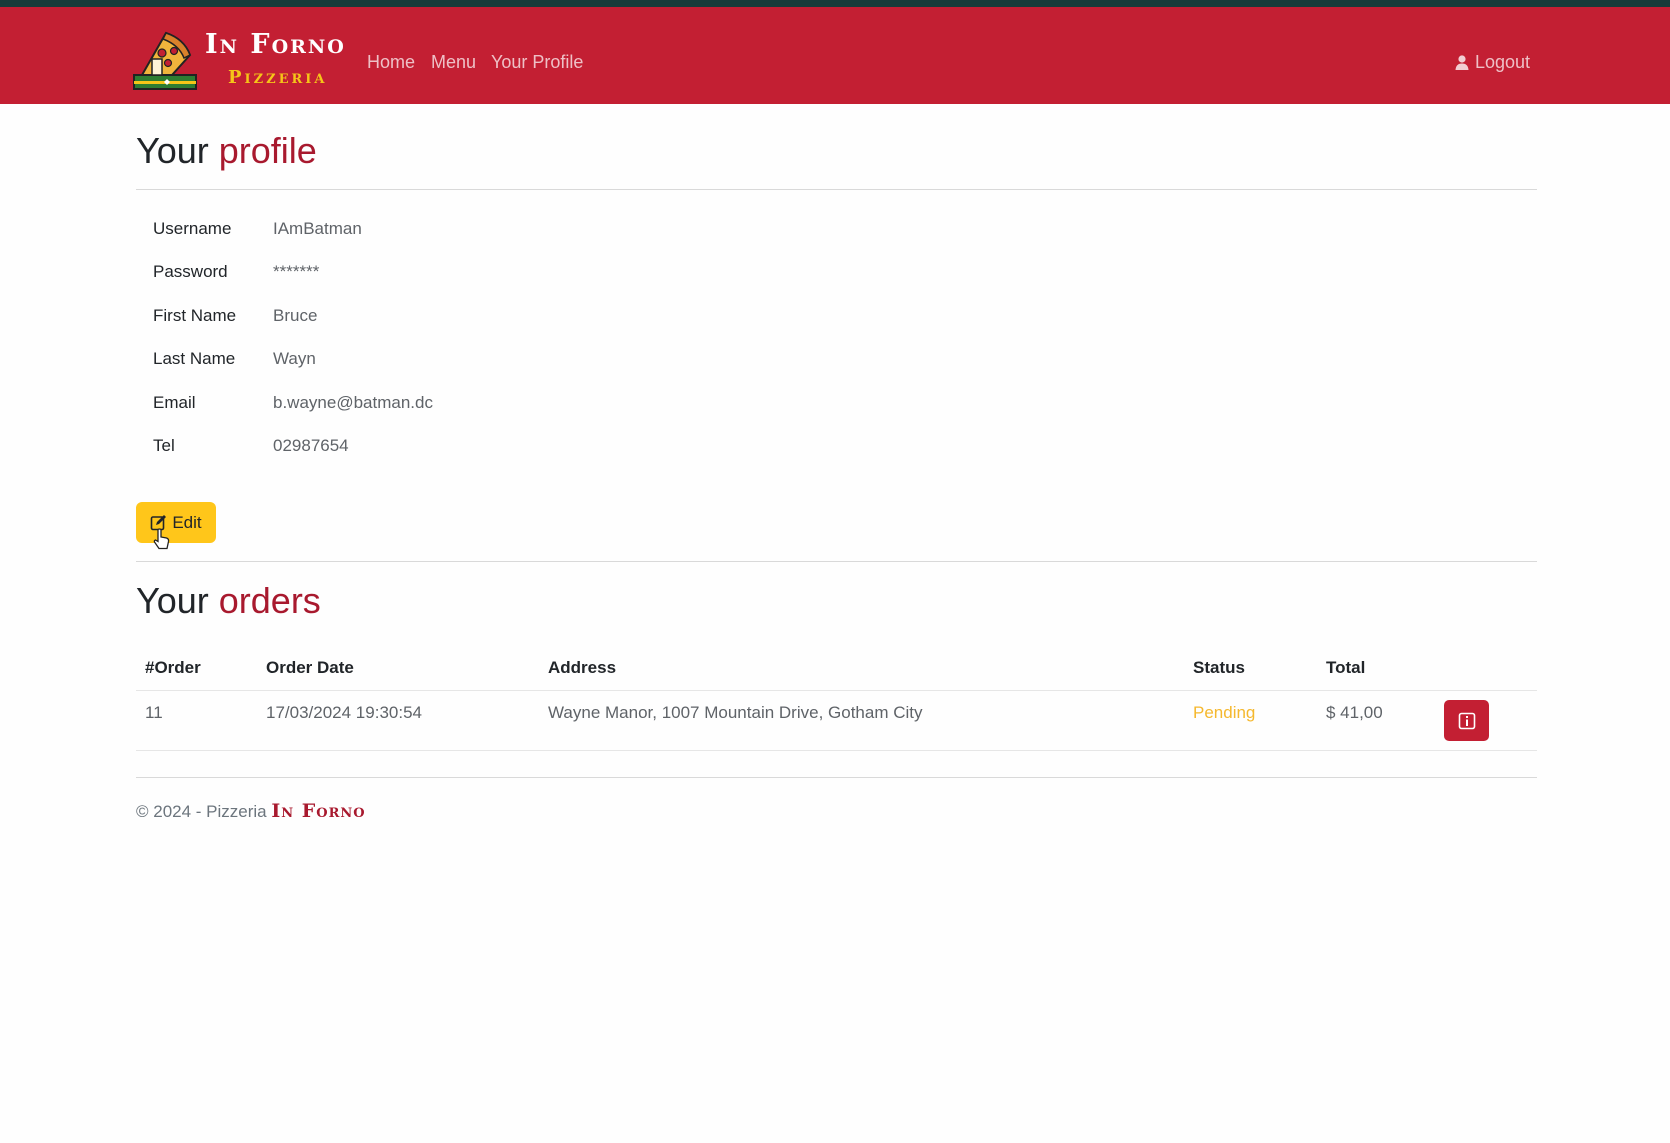  What do you see at coordinates (344, 712) in the screenshot?
I see `order-date: 17/03/2024 19:30:54` at bounding box center [344, 712].